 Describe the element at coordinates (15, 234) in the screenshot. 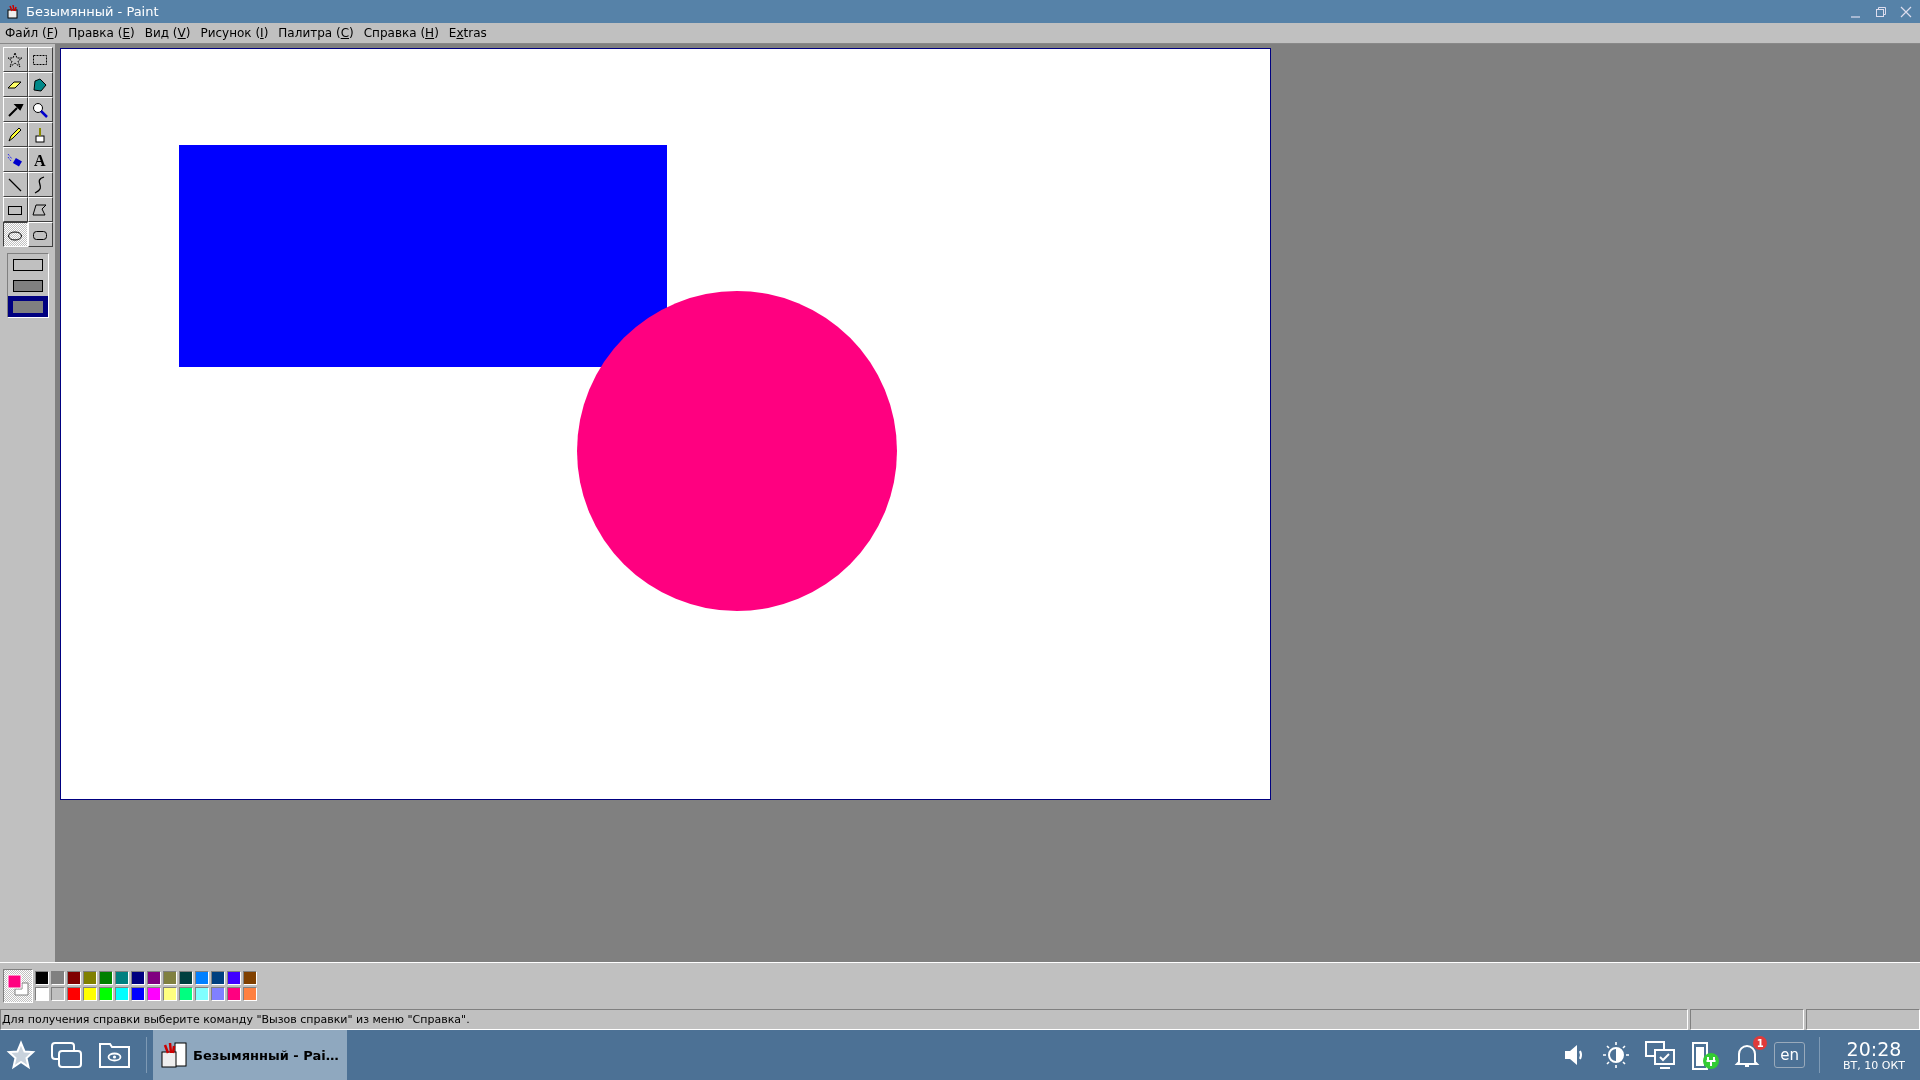

I see `ellipse-tool-button` at that location.